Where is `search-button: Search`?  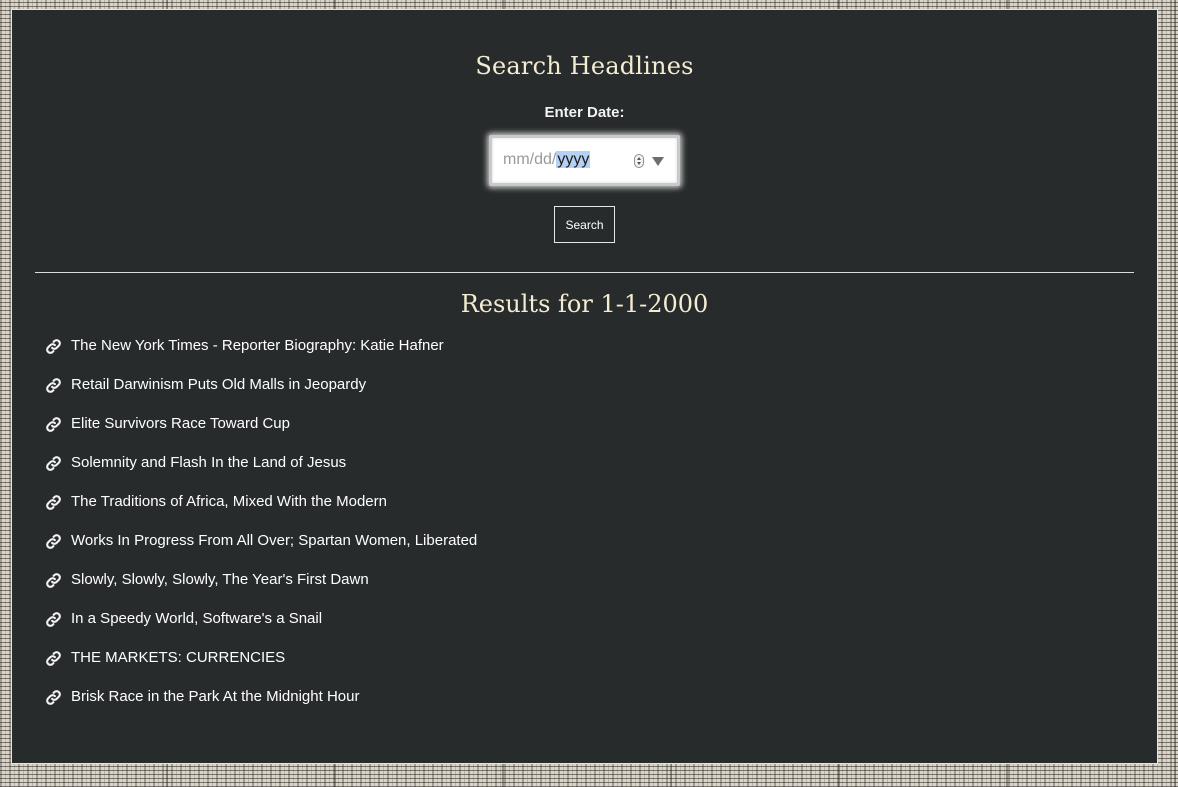 search-button: Search is located at coordinates (584, 224).